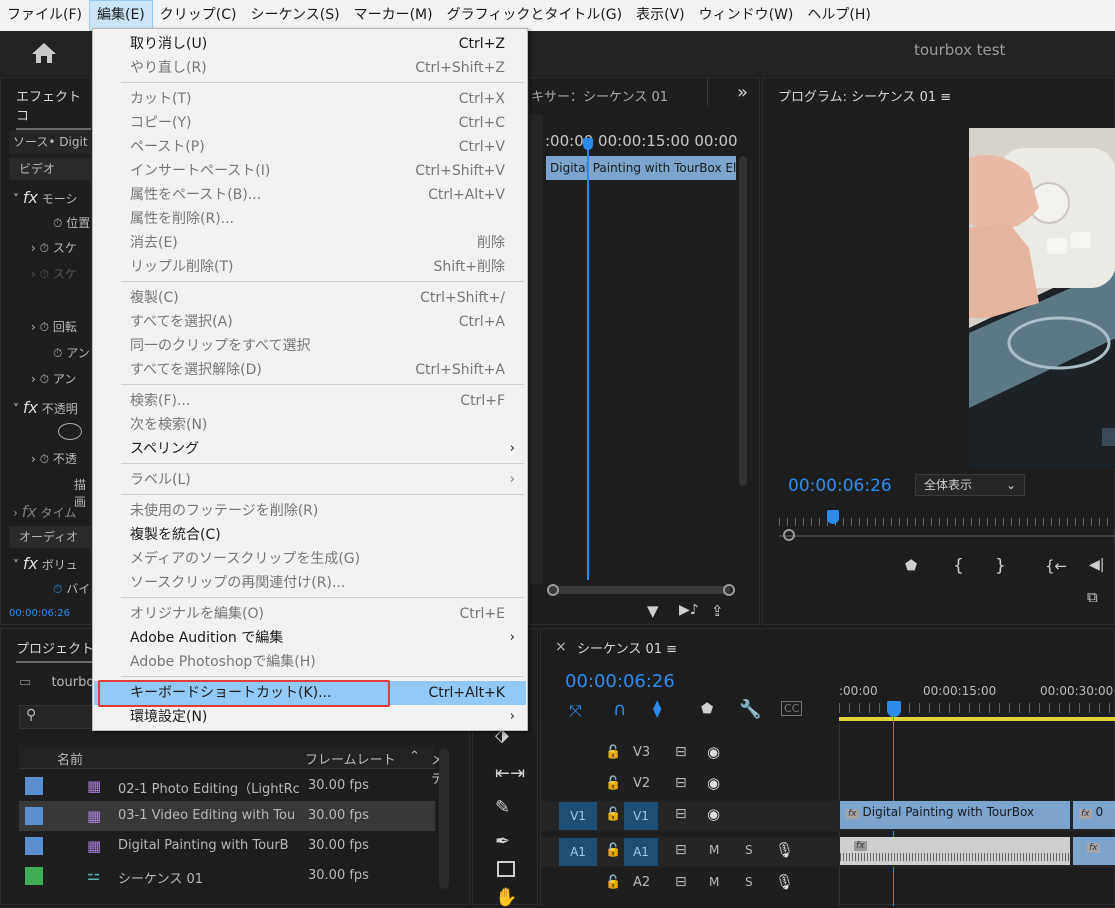 This screenshot has height=908, width=1115. What do you see at coordinates (414, 756) in the screenshot?
I see `sort-arrow-icon: ⌃` at bounding box center [414, 756].